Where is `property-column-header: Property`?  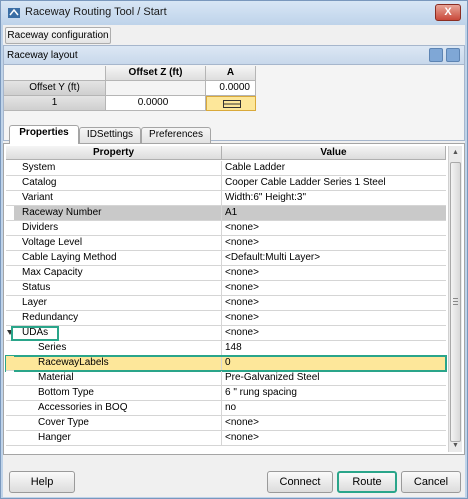 property-column-header: Property is located at coordinates (114, 153).